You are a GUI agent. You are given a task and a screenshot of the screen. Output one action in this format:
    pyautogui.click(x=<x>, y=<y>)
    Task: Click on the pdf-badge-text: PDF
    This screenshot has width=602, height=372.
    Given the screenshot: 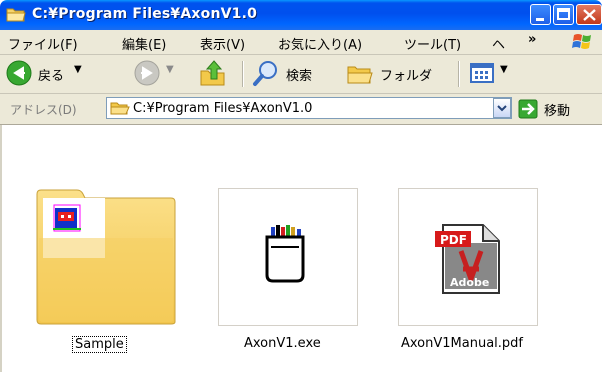 What is the action you would take?
    pyautogui.click(x=453, y=240)
    